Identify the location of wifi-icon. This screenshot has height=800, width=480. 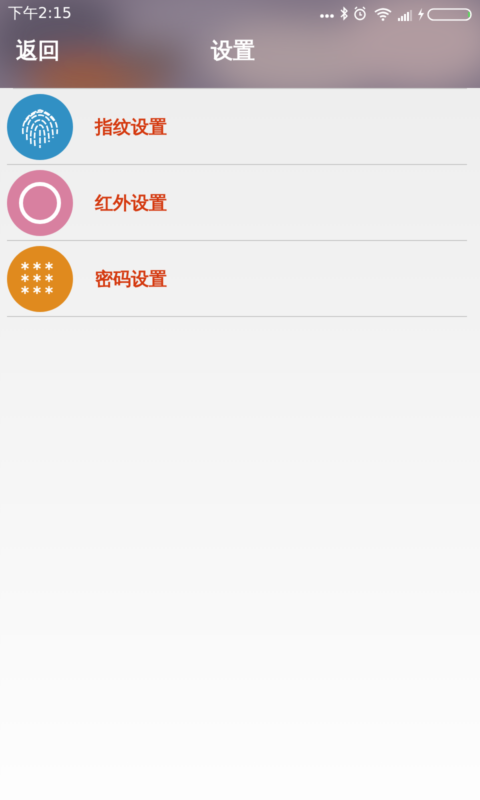
(383, 14).